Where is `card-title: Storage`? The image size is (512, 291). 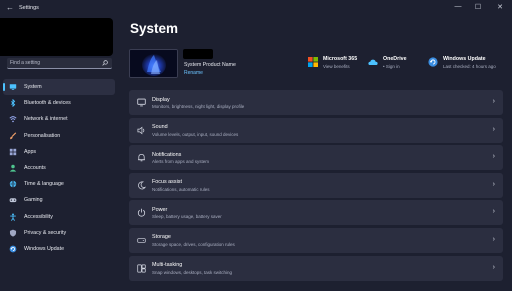 card-title: Storage is located at coordinates (161, 237).